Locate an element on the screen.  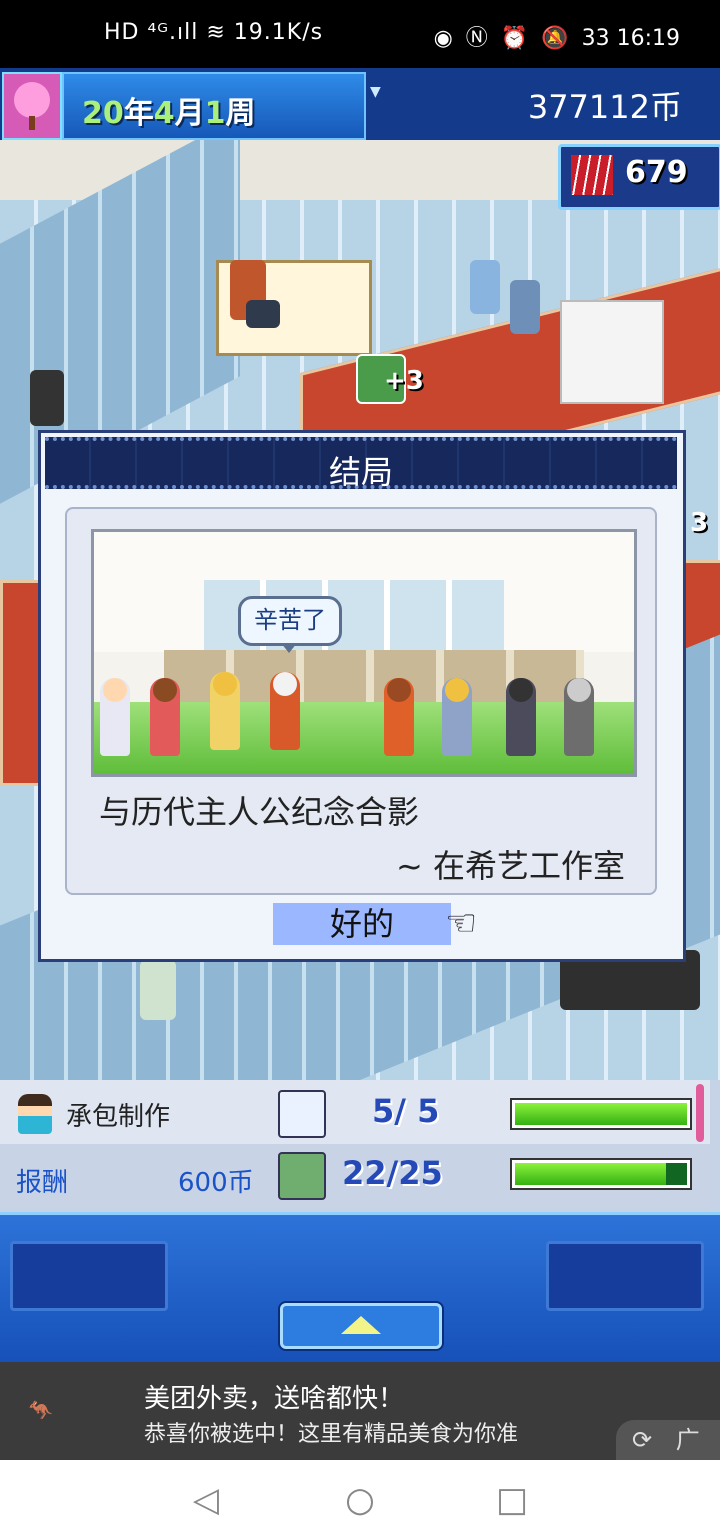
dialog-titlebar: 结局 is located at coordinates (361, 464).